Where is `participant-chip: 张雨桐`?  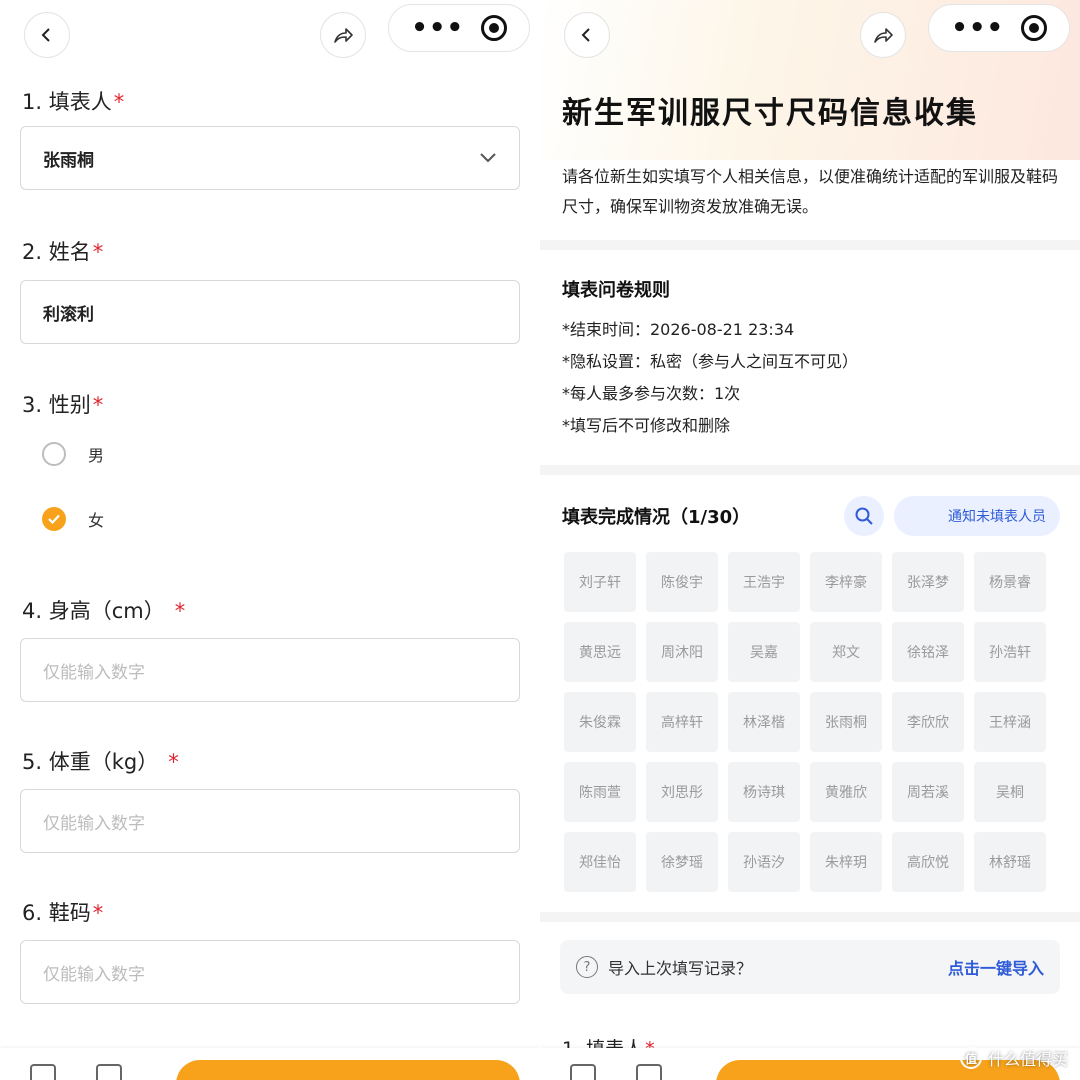 participant-chip: 张雨桐 is located at coordinates (846, 722).